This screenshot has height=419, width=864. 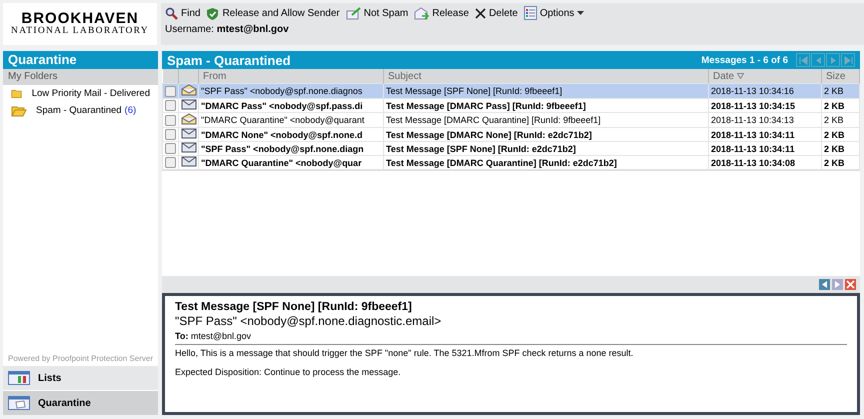 I want to click on last-page-button, so click(x=848, y=60).